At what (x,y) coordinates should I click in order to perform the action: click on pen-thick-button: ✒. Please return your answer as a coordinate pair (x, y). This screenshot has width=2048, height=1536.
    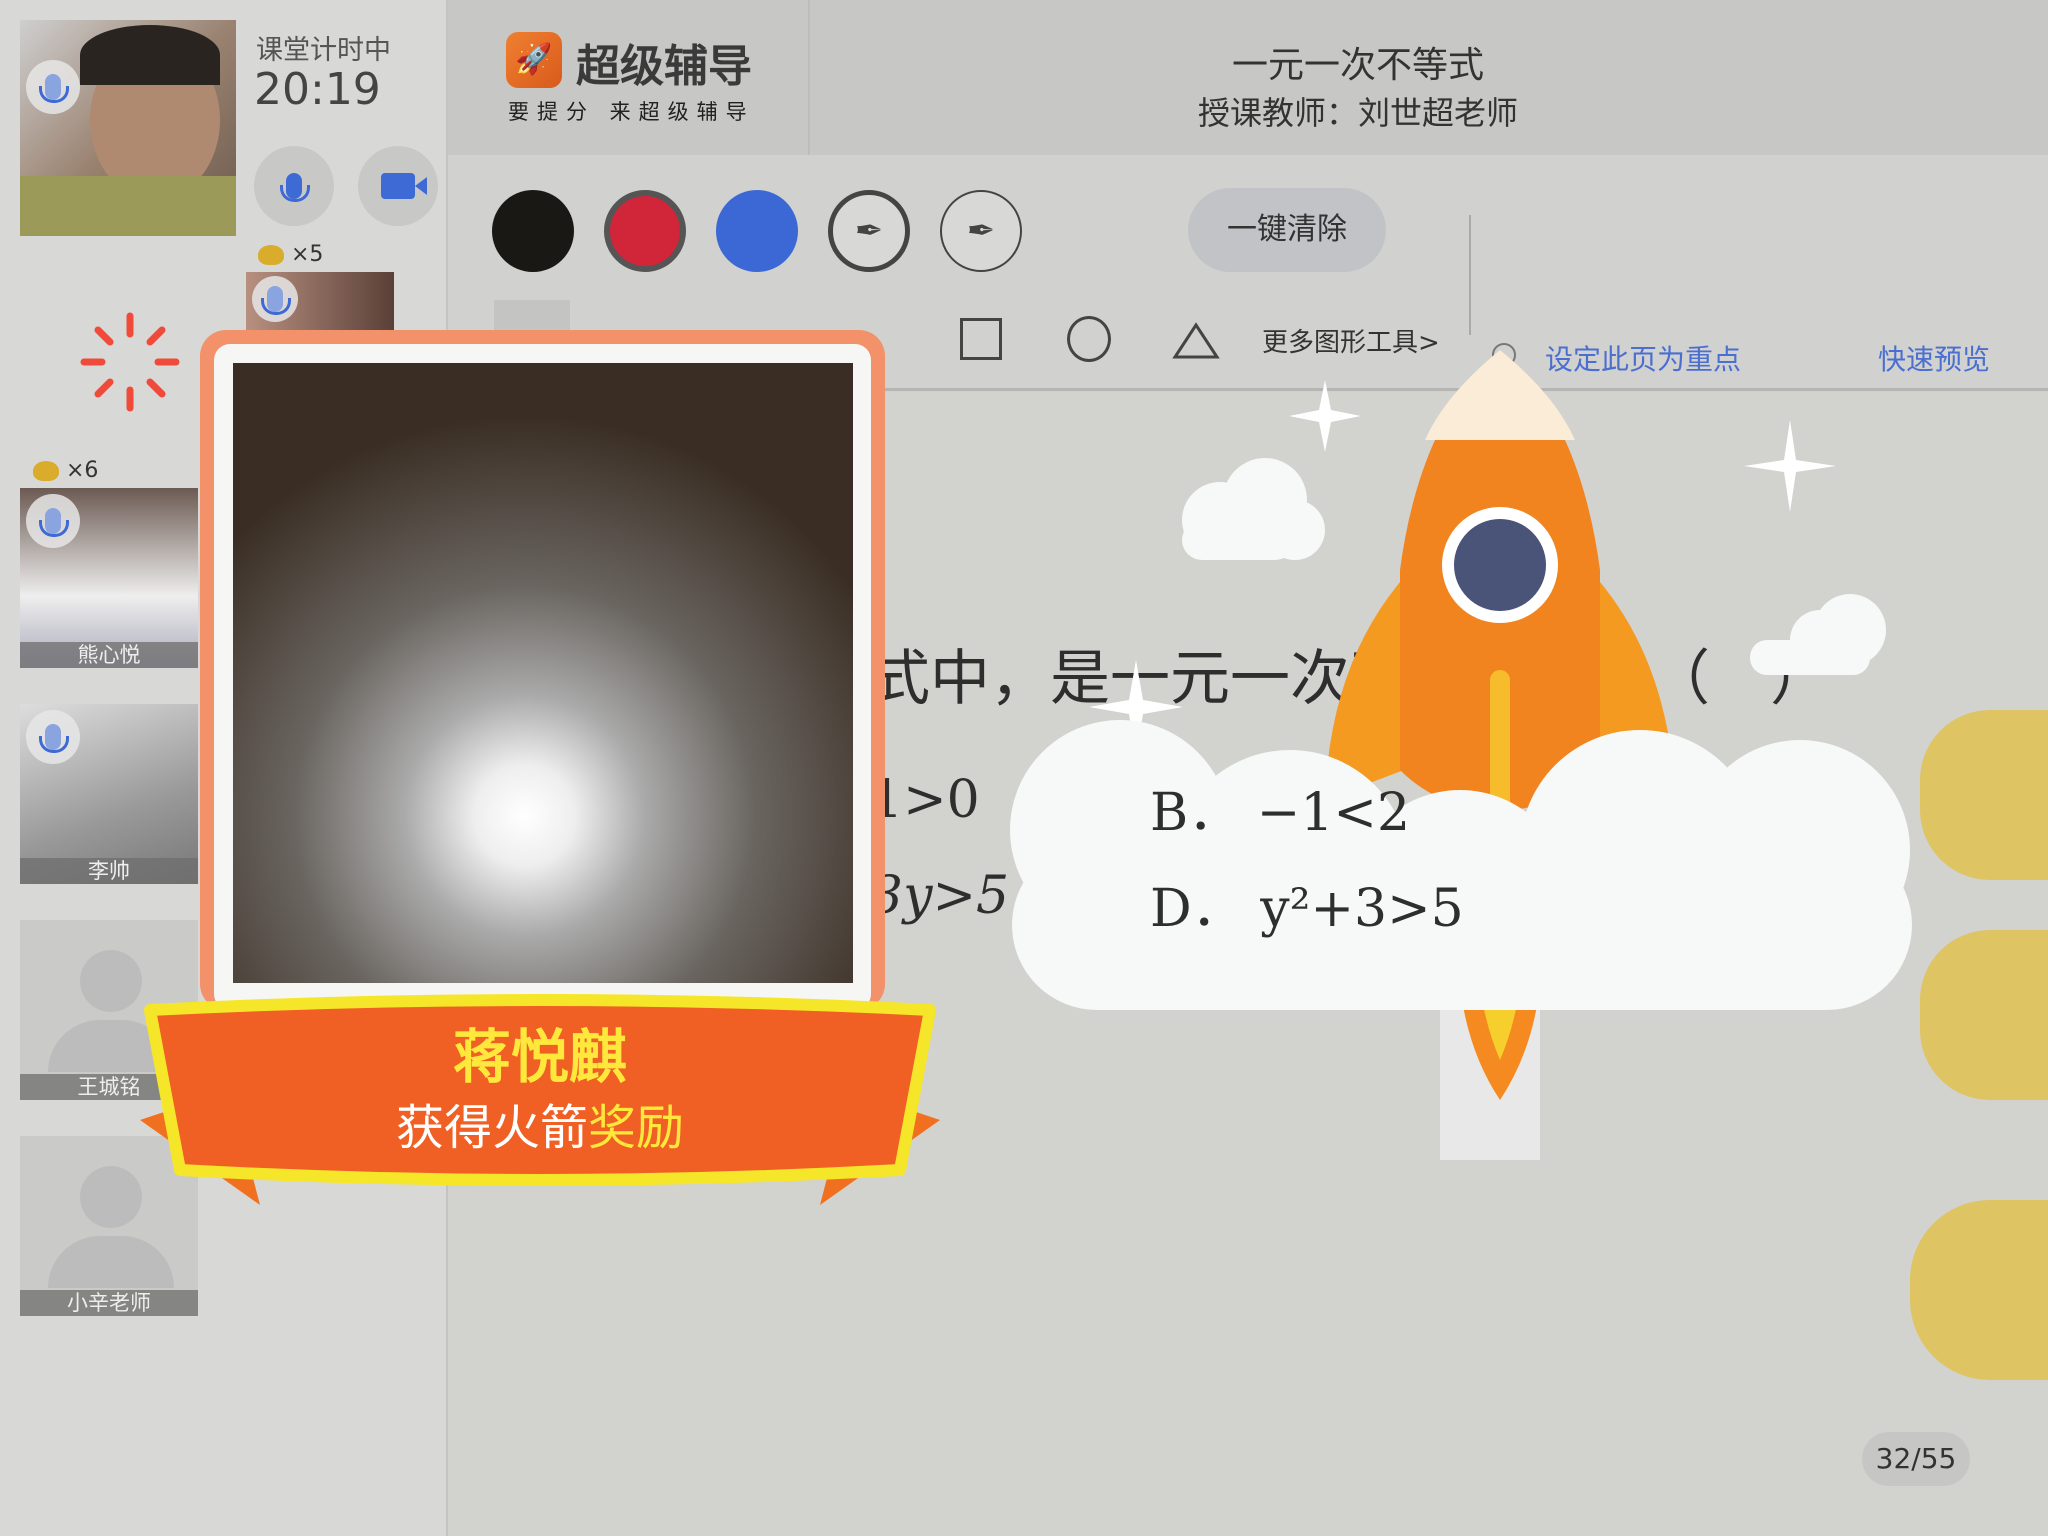
    Looking at the image, I should click on (869, 231).